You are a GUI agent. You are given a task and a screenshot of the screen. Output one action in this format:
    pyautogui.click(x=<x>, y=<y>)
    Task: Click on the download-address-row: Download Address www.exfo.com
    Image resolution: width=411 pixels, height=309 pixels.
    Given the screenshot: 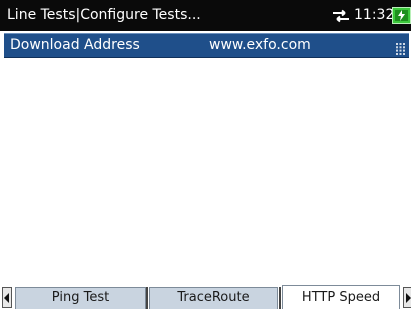 What is the action you would take?
    pyautogui.click(x=206, y=45)
    